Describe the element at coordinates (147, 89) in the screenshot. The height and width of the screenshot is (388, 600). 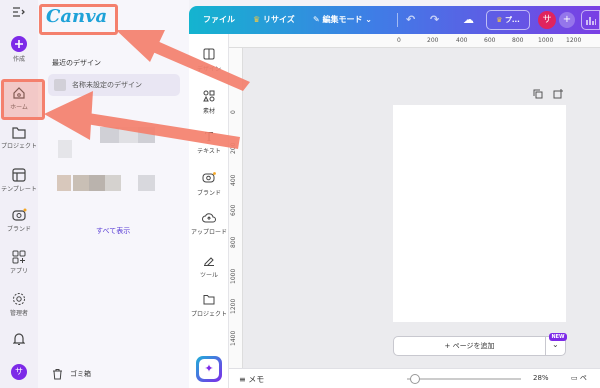
I see `annotation-arrows` at that location.